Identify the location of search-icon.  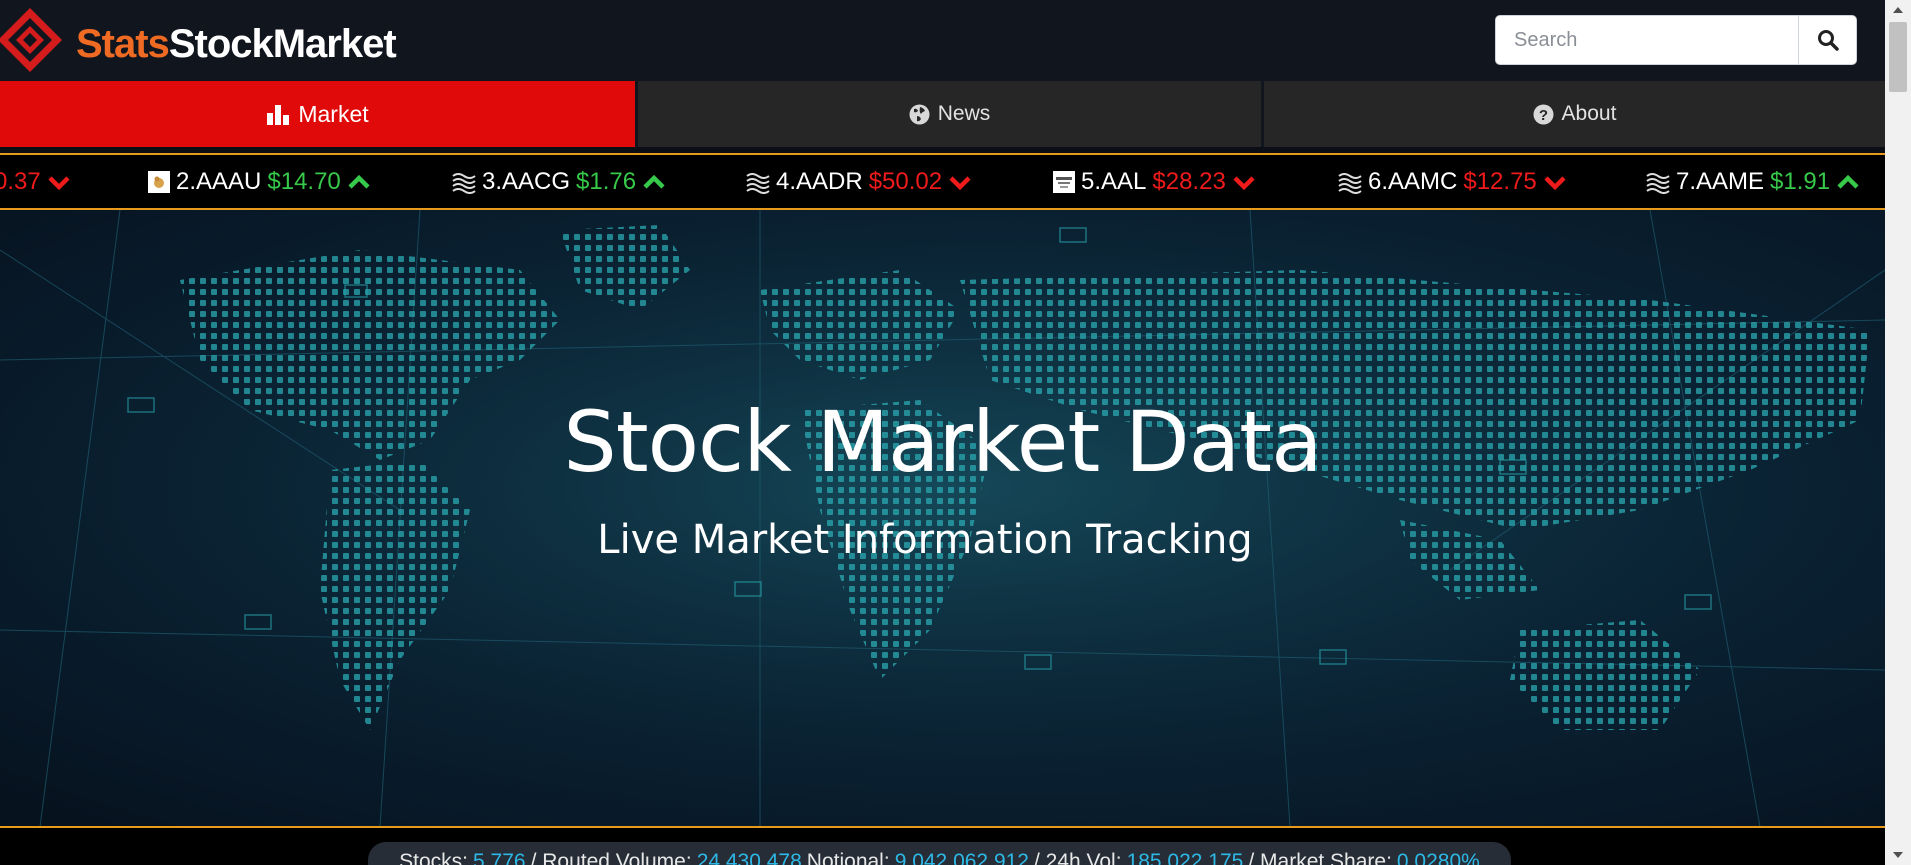
(1828, 40).